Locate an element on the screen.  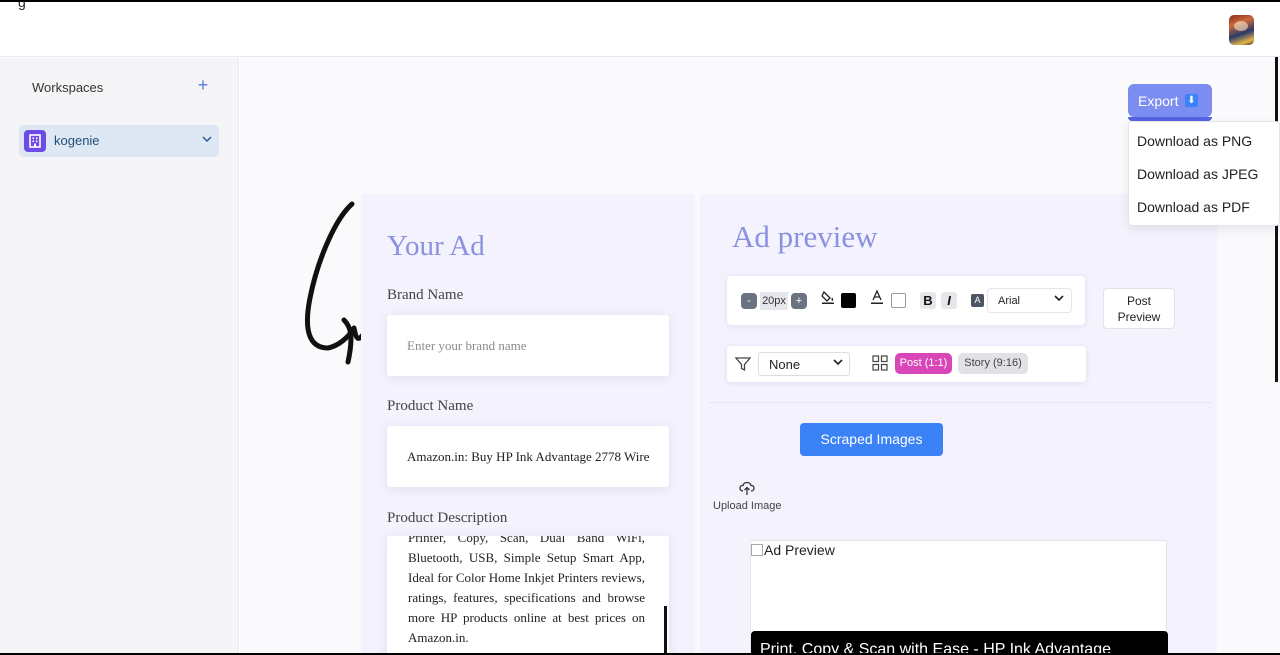
export-button: Export ⬇ is located at coordinates (1170, 100).